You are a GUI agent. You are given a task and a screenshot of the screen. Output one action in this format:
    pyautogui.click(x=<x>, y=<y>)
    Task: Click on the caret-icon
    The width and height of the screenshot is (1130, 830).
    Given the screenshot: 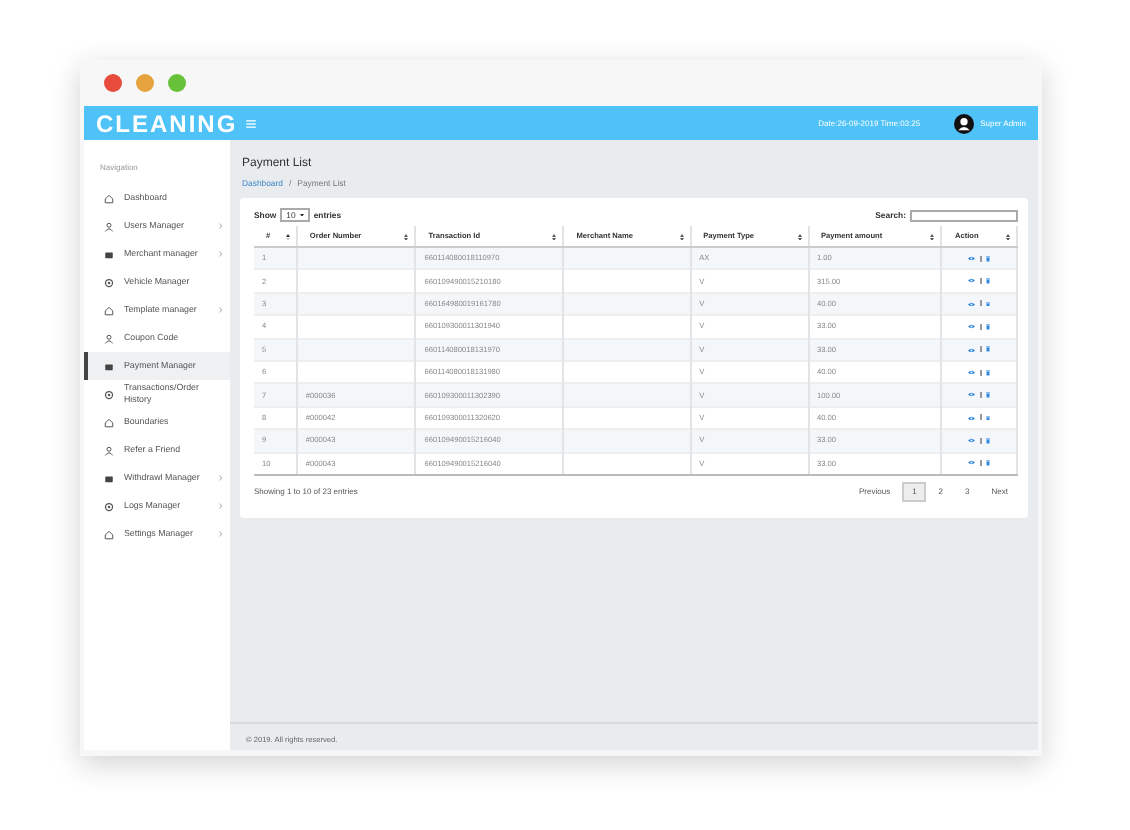 What is the action you would take?
    pyautogui.click(x=301, y=215)
    